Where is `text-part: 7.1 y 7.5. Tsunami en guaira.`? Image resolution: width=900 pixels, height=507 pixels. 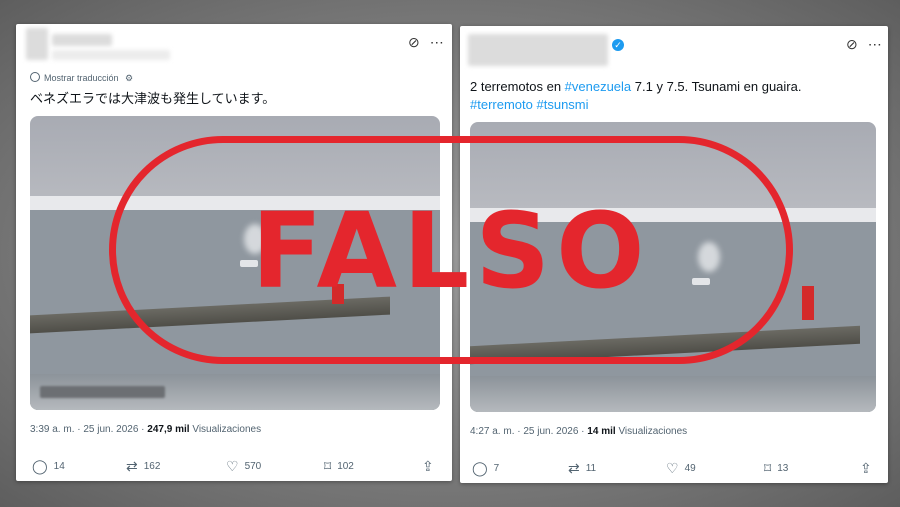 text-part: 7.1 y 7.5. Tsunami en guaira. is located at coordinates (716, 86).